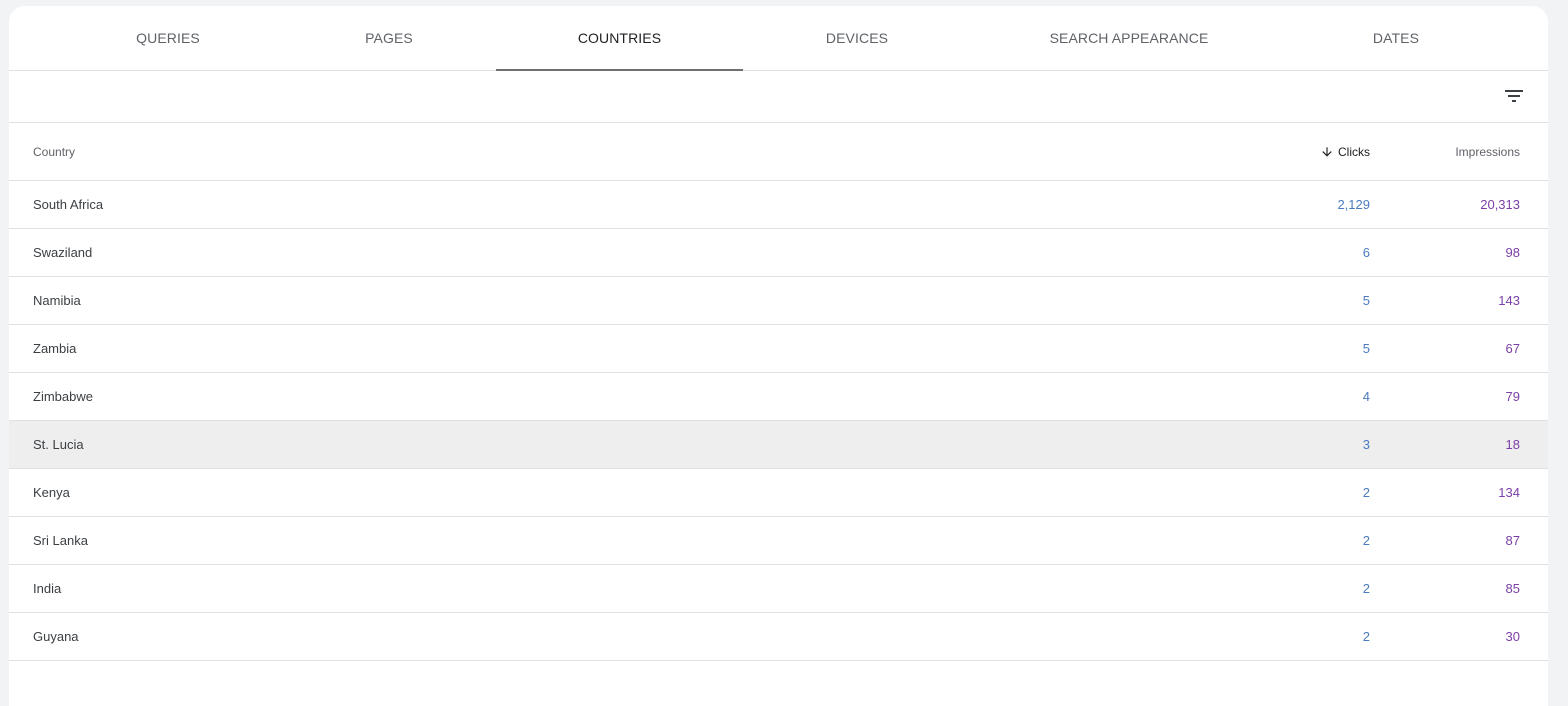 Image resolution: width=1568 pixels, height=706 pixels. Describe the element at coordinates (1366, 252) in the screenshot. I see `clicks-cell: 6` at that location.